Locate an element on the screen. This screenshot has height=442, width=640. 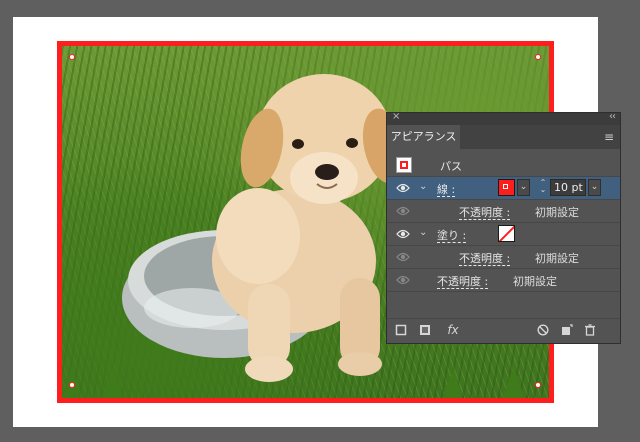
object-opacity-label: 不透明度 : is located at coordinates (462, 281).